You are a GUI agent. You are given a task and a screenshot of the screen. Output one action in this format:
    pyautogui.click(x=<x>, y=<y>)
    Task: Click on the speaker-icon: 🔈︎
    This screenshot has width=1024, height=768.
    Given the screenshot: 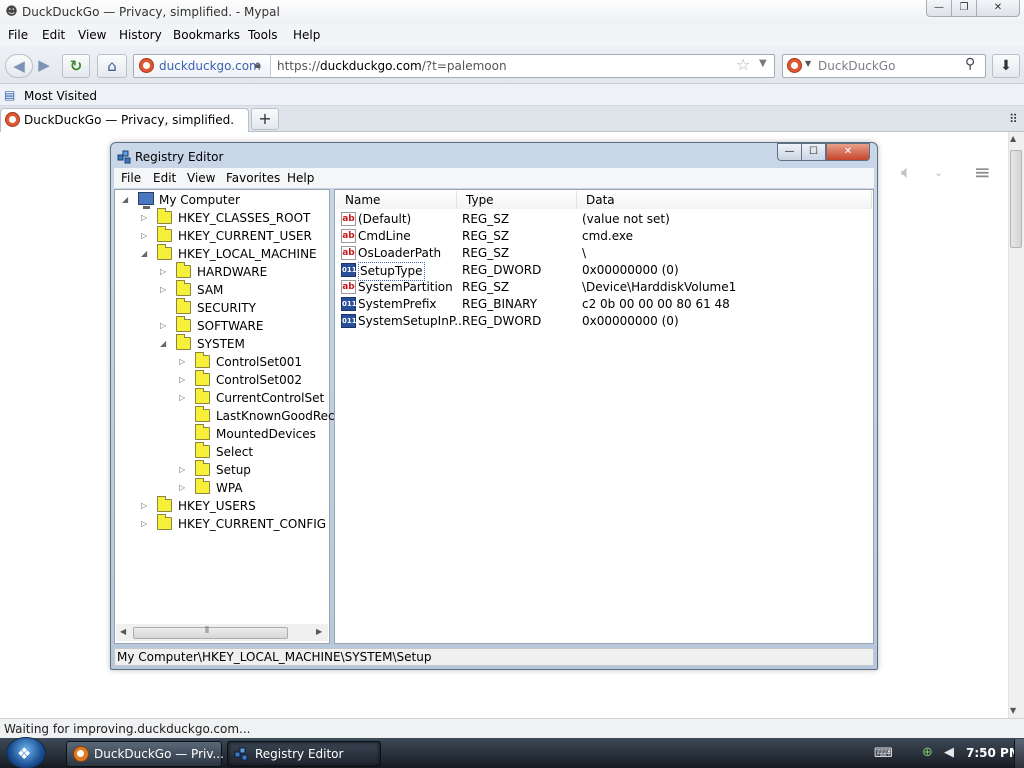 What is the action you would take?
    pyautogui.click(x=906, y=172)
    